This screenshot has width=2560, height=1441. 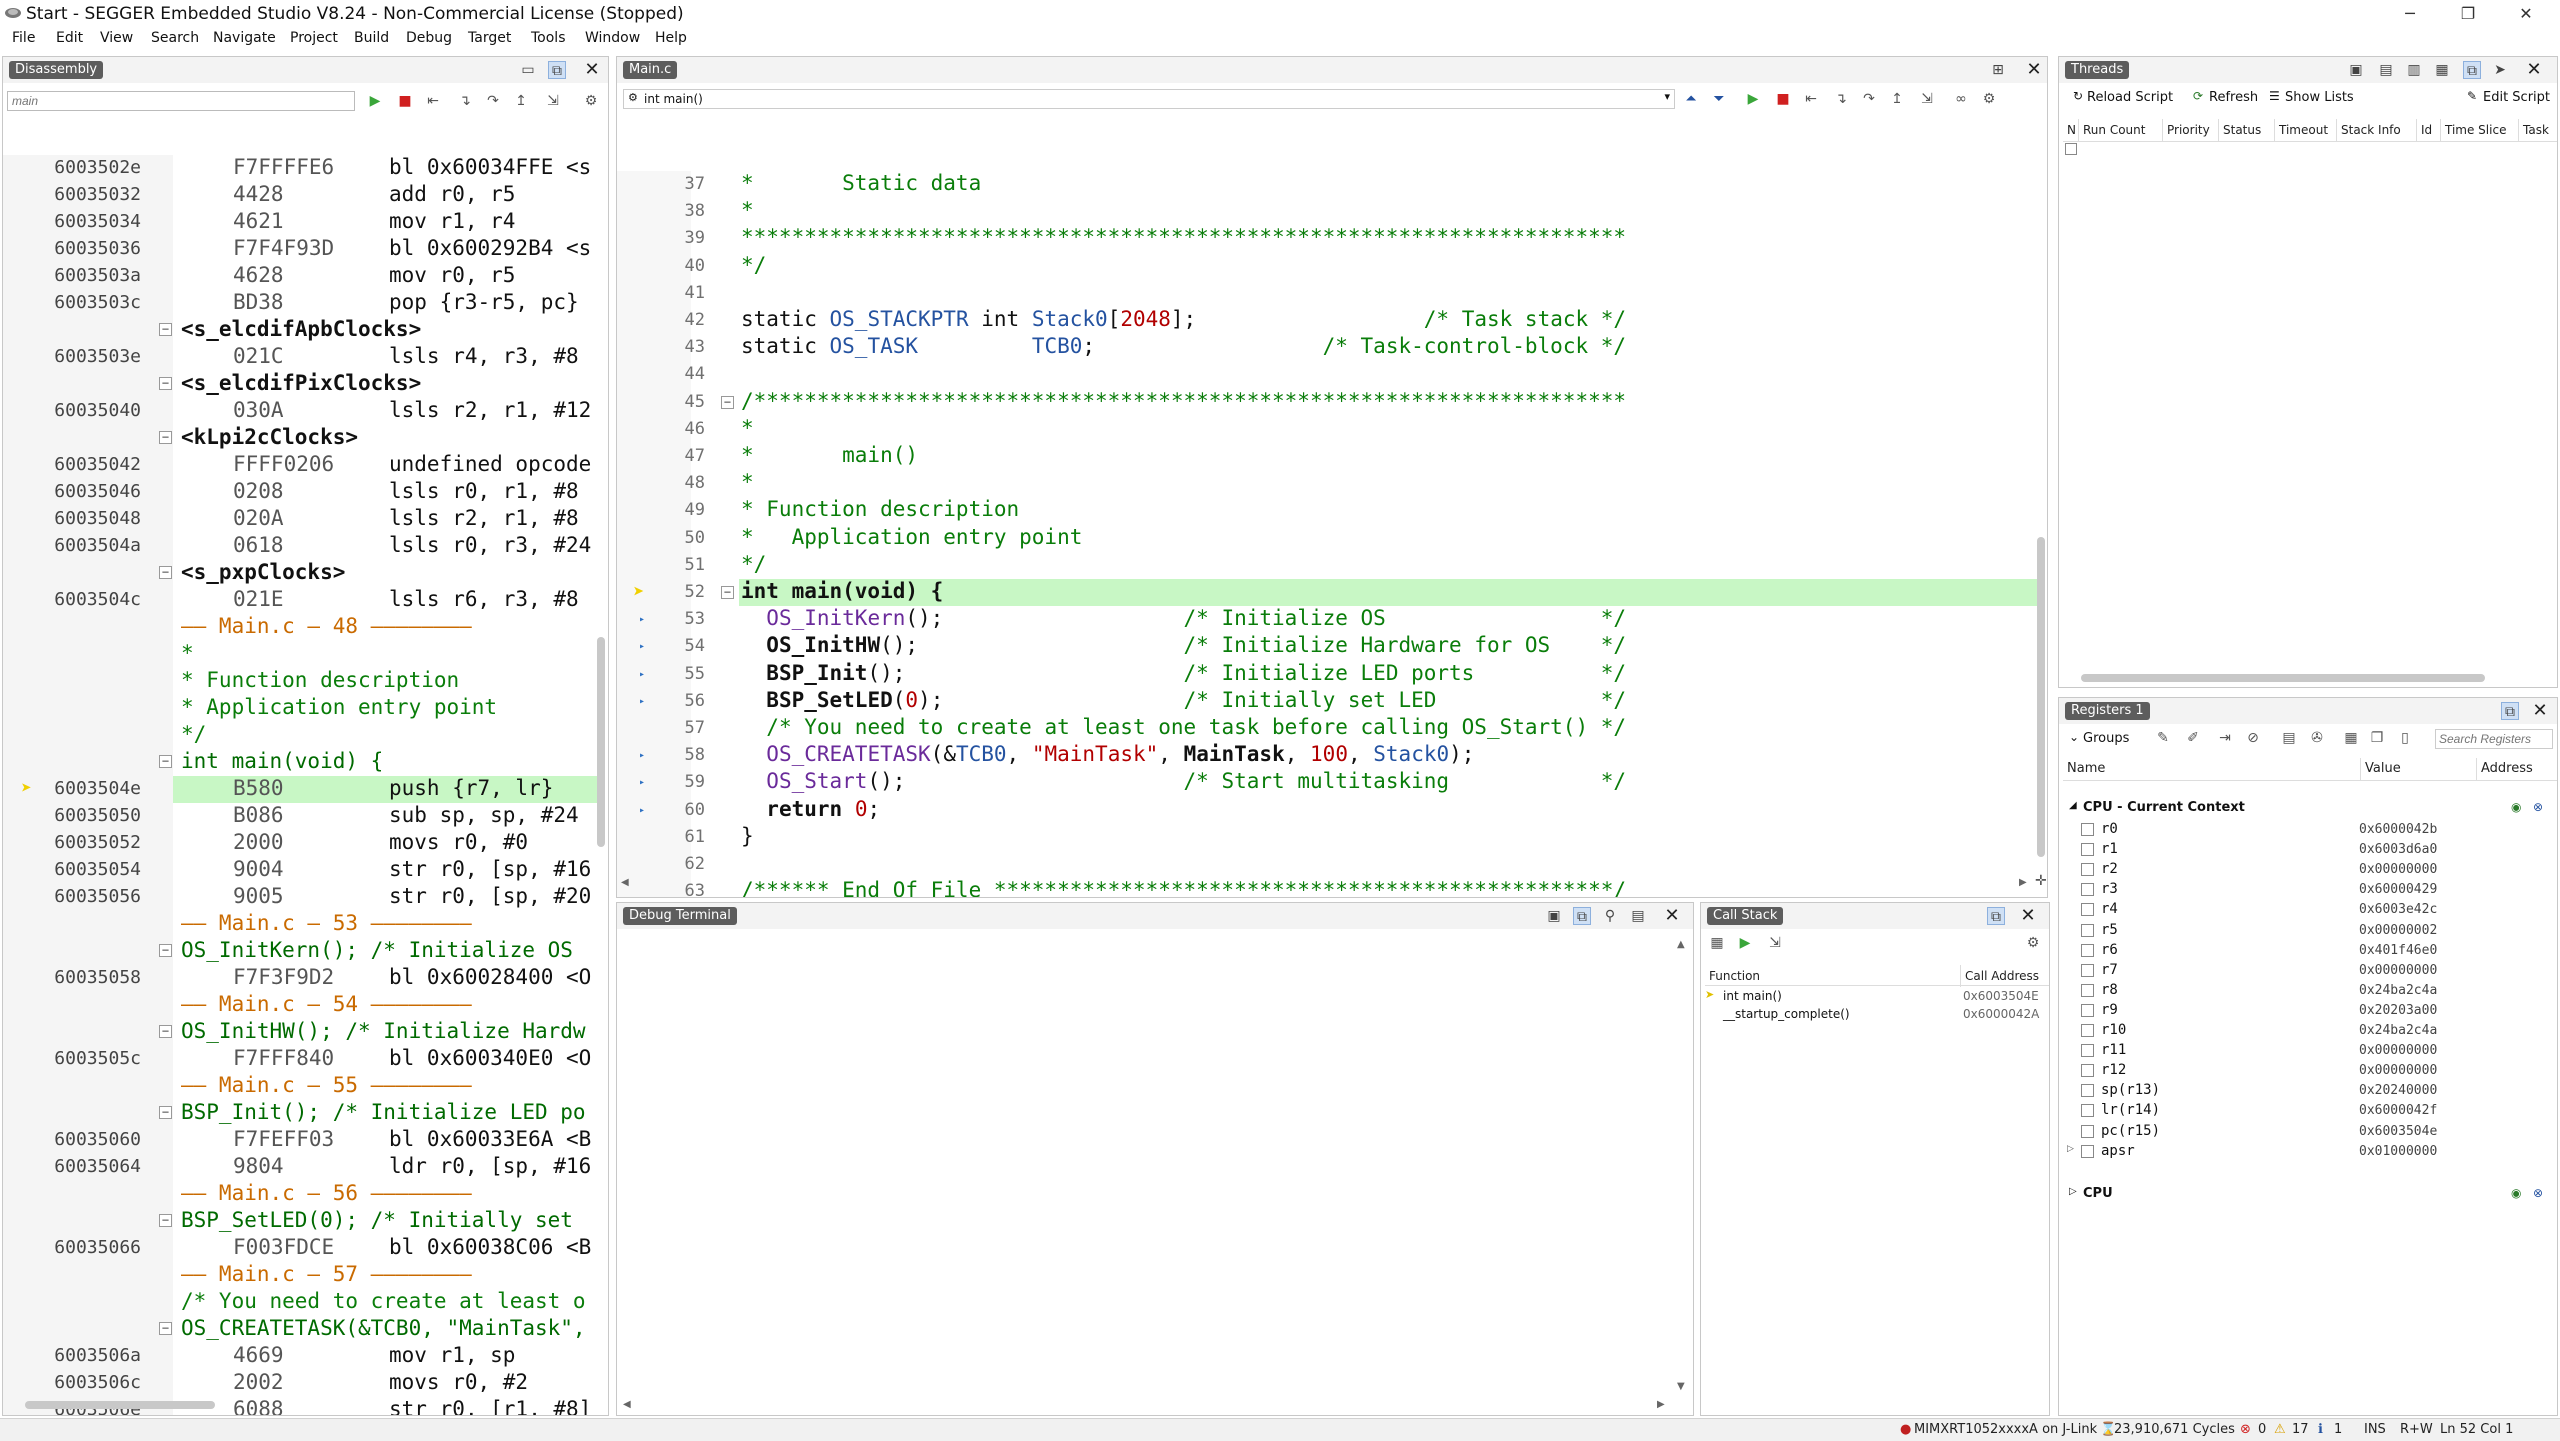 What do you see at coordinates (2033, 943) in the screenshot?
I see `call-stack-settings-icon: ⚙` at bounding box center [2033, 943].